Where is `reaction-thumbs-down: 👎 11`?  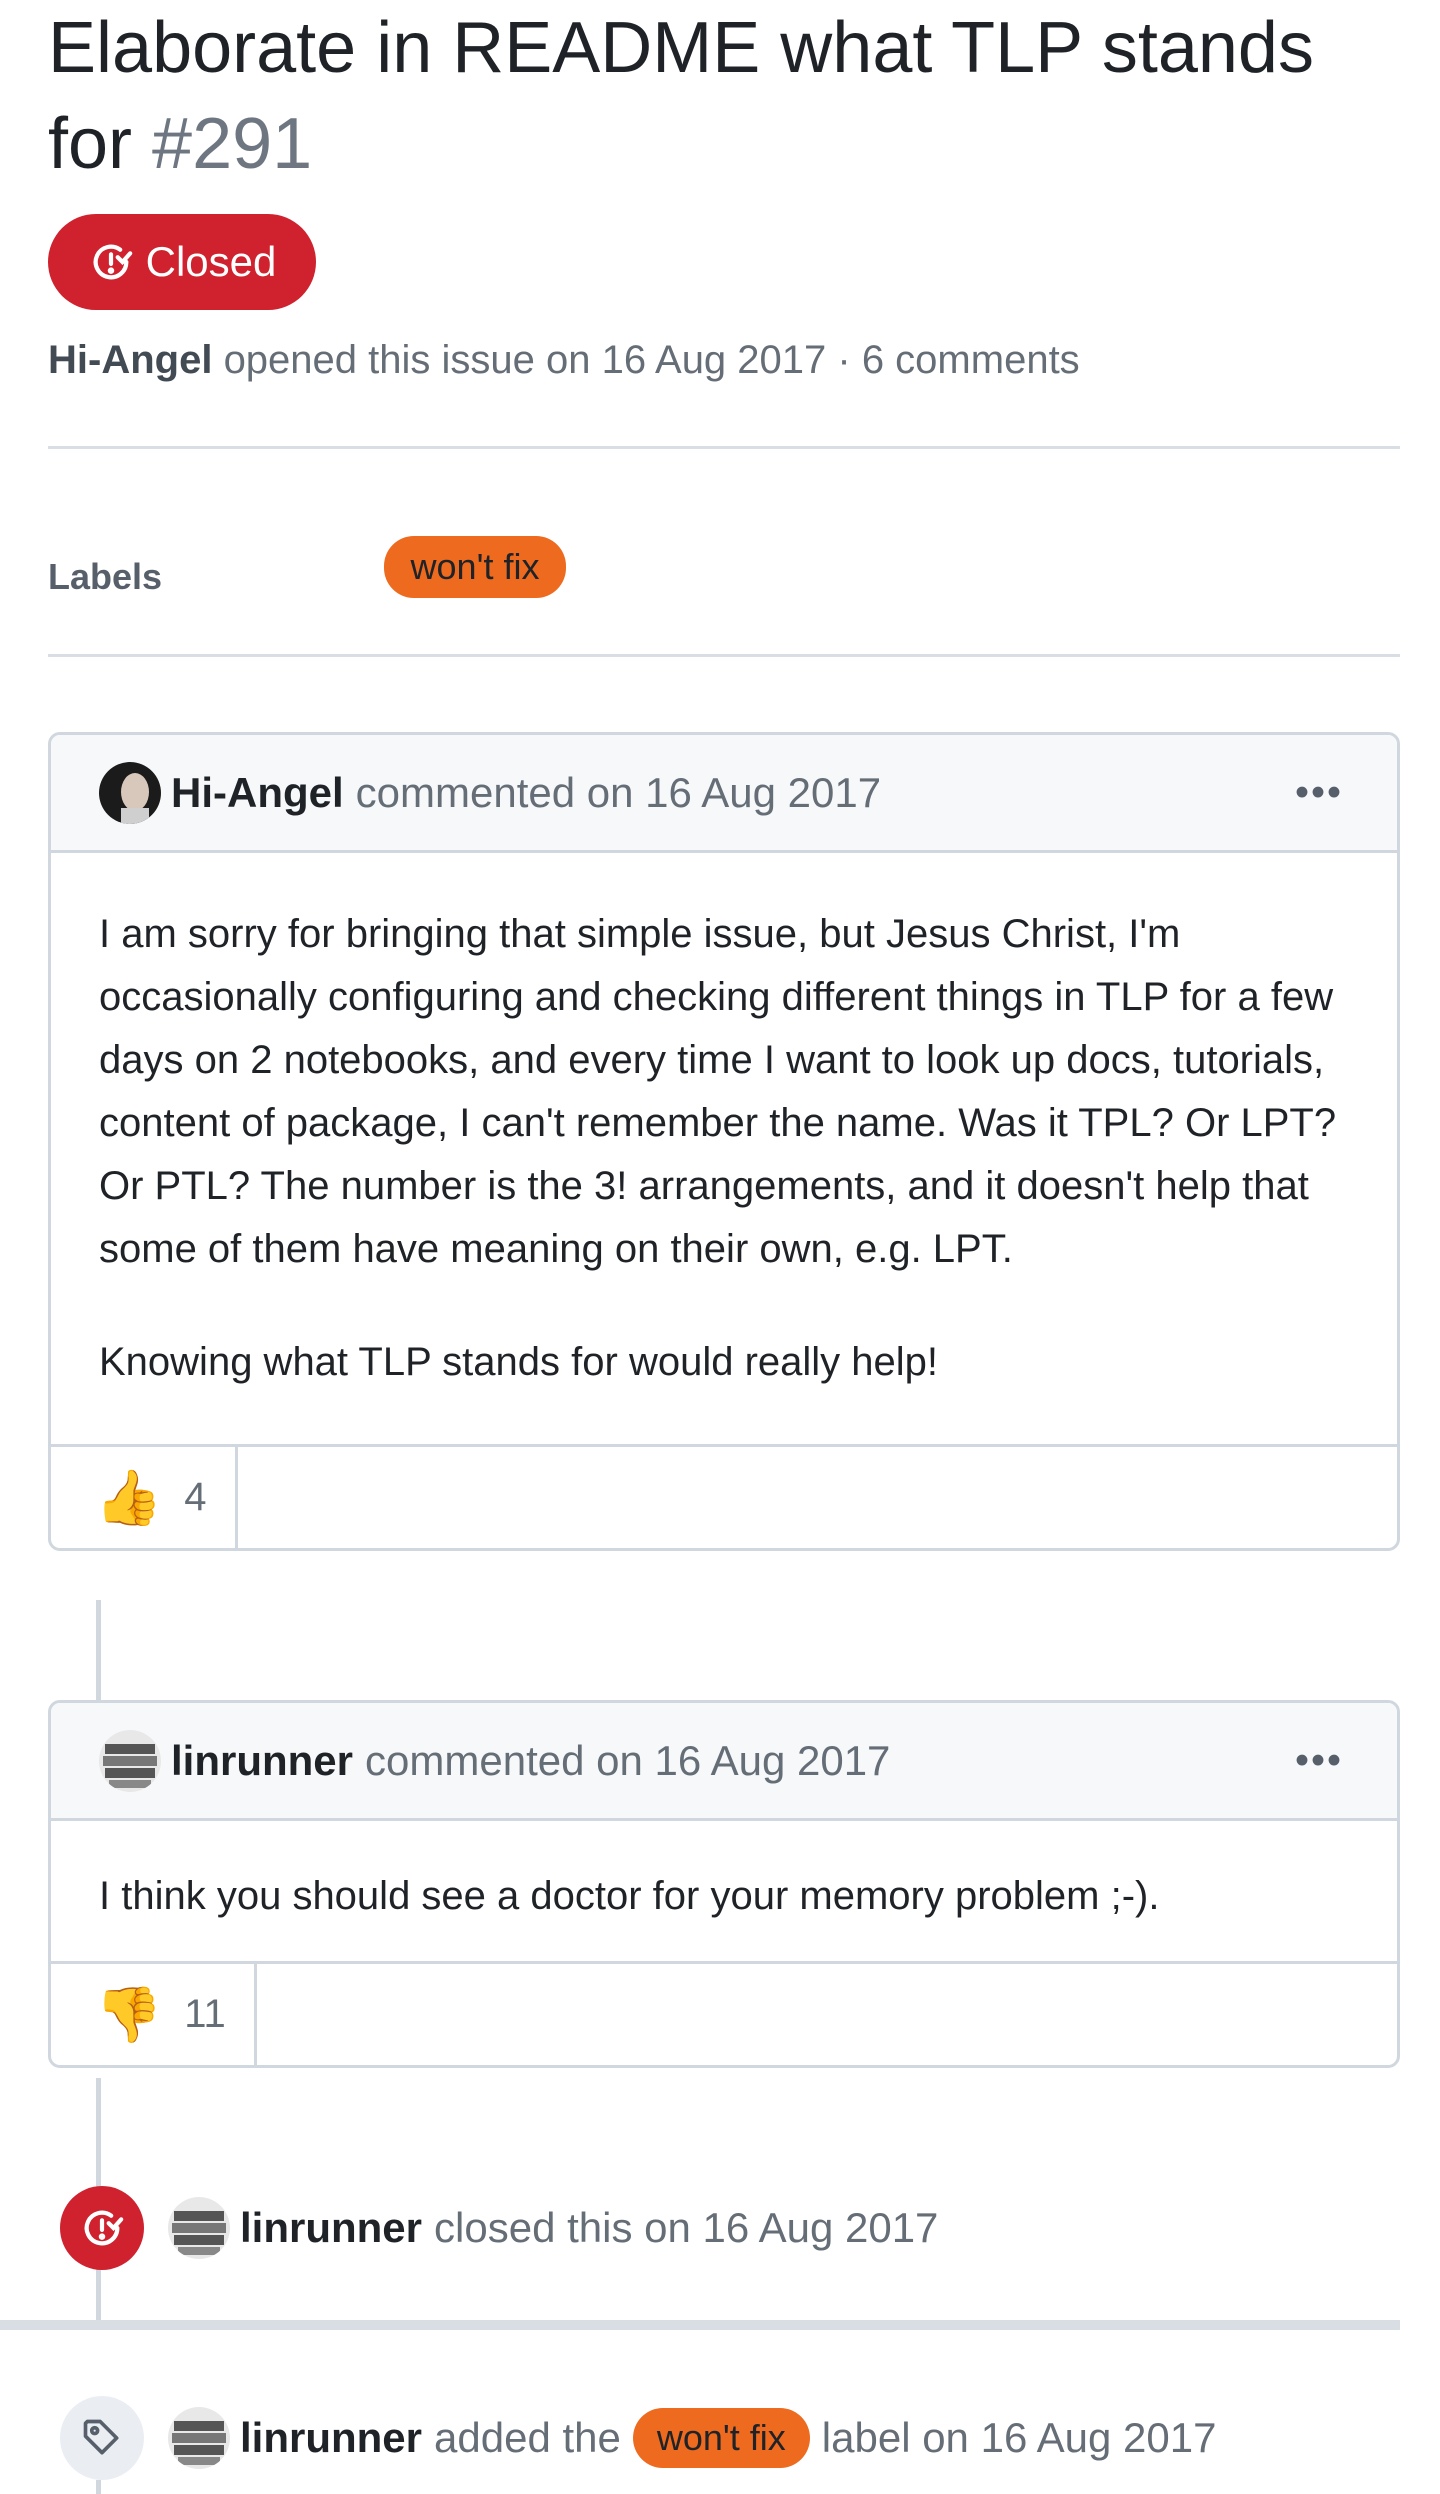
reaction-thumbs-down: 👎 11 is located at coordinates (154, 2014).